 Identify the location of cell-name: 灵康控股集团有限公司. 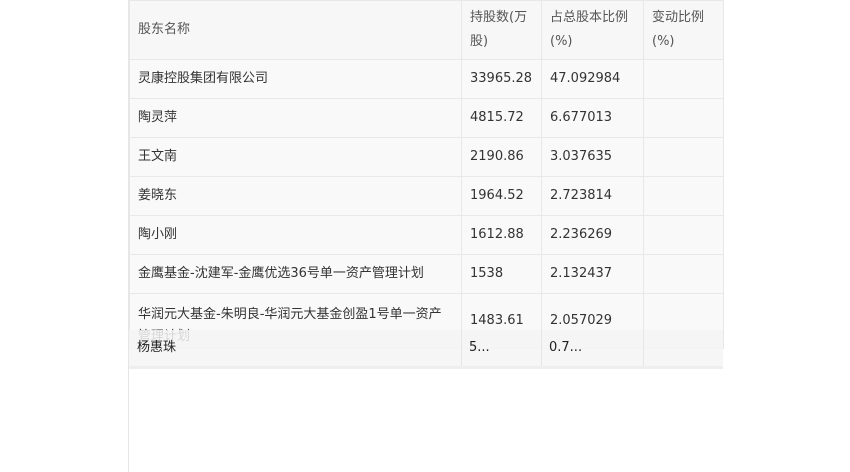
(295, 79).